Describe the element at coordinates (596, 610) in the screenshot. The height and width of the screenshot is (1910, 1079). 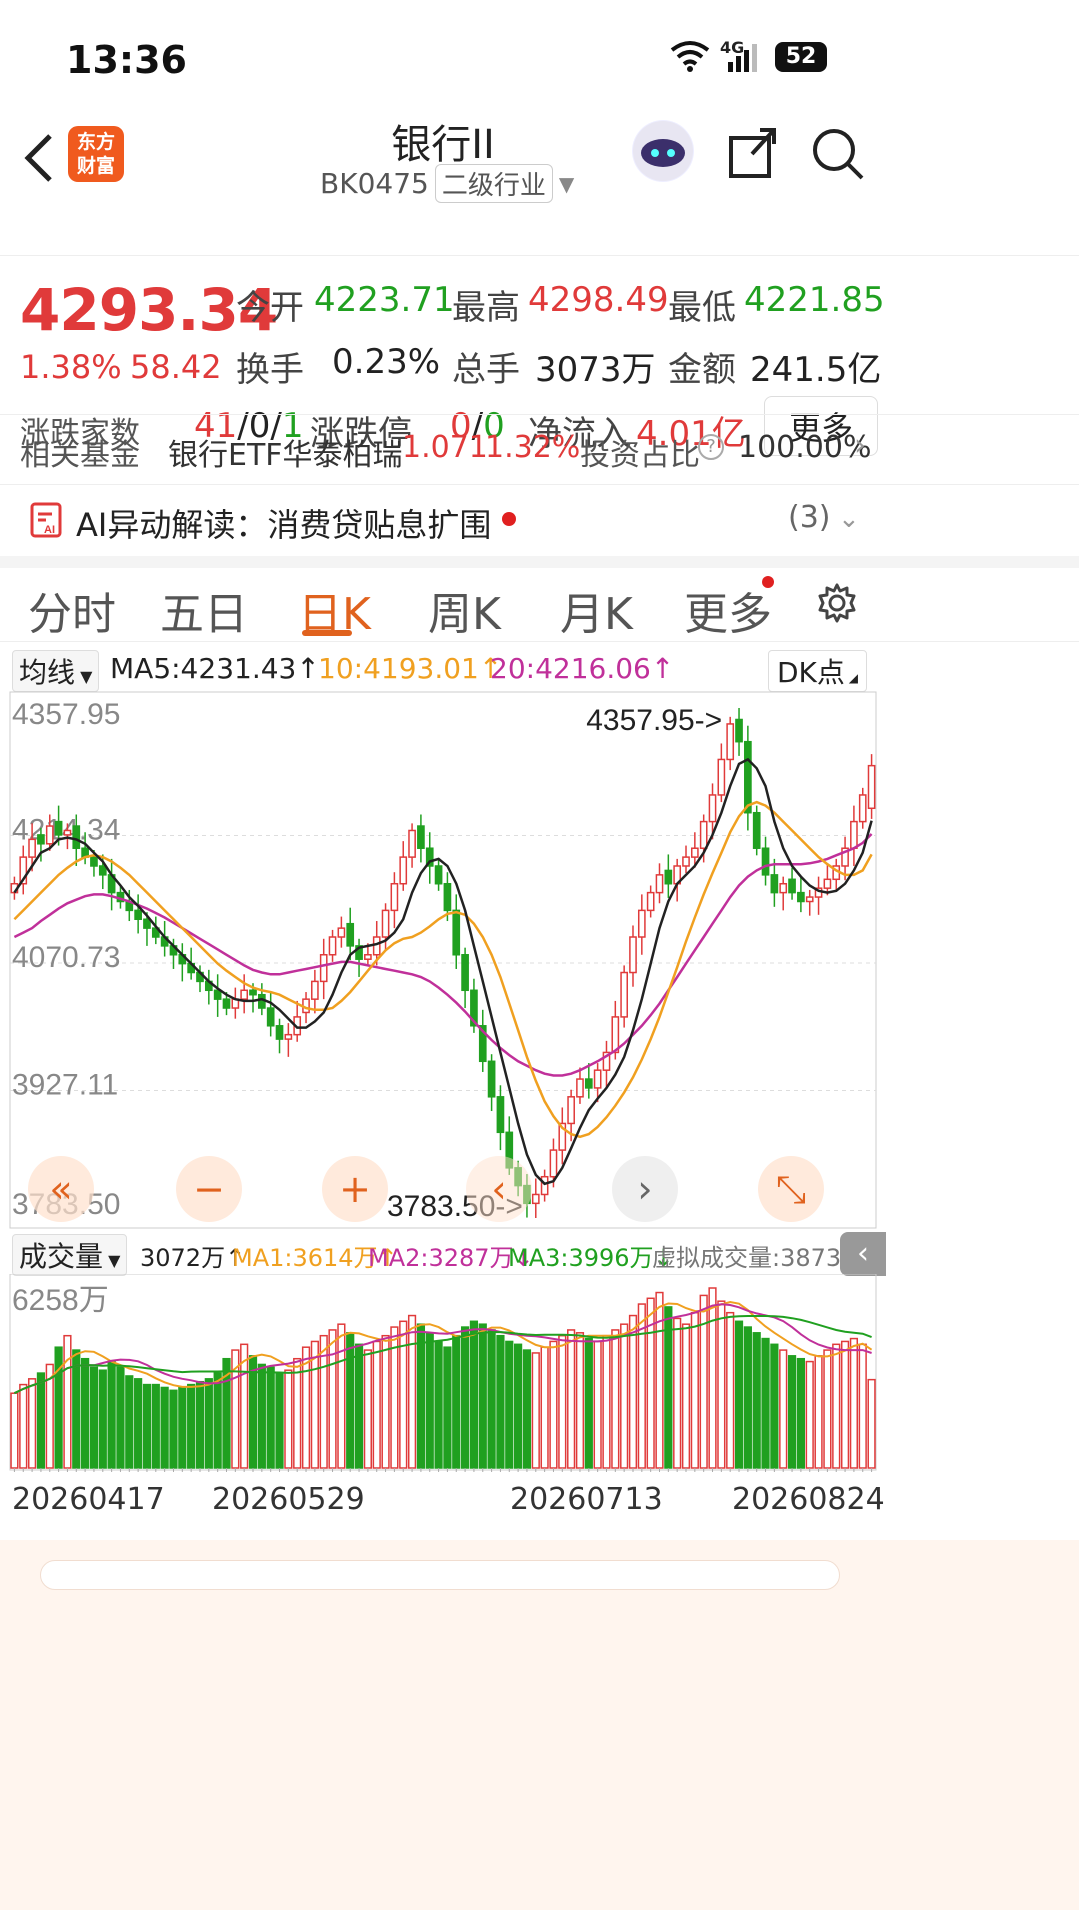
I see `tab-monthly-k: 月K` at that location.